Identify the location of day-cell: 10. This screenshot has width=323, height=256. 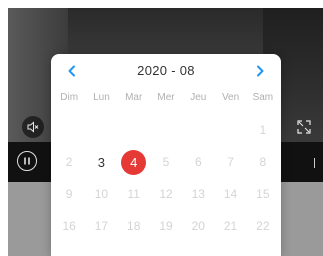
(101, 194).